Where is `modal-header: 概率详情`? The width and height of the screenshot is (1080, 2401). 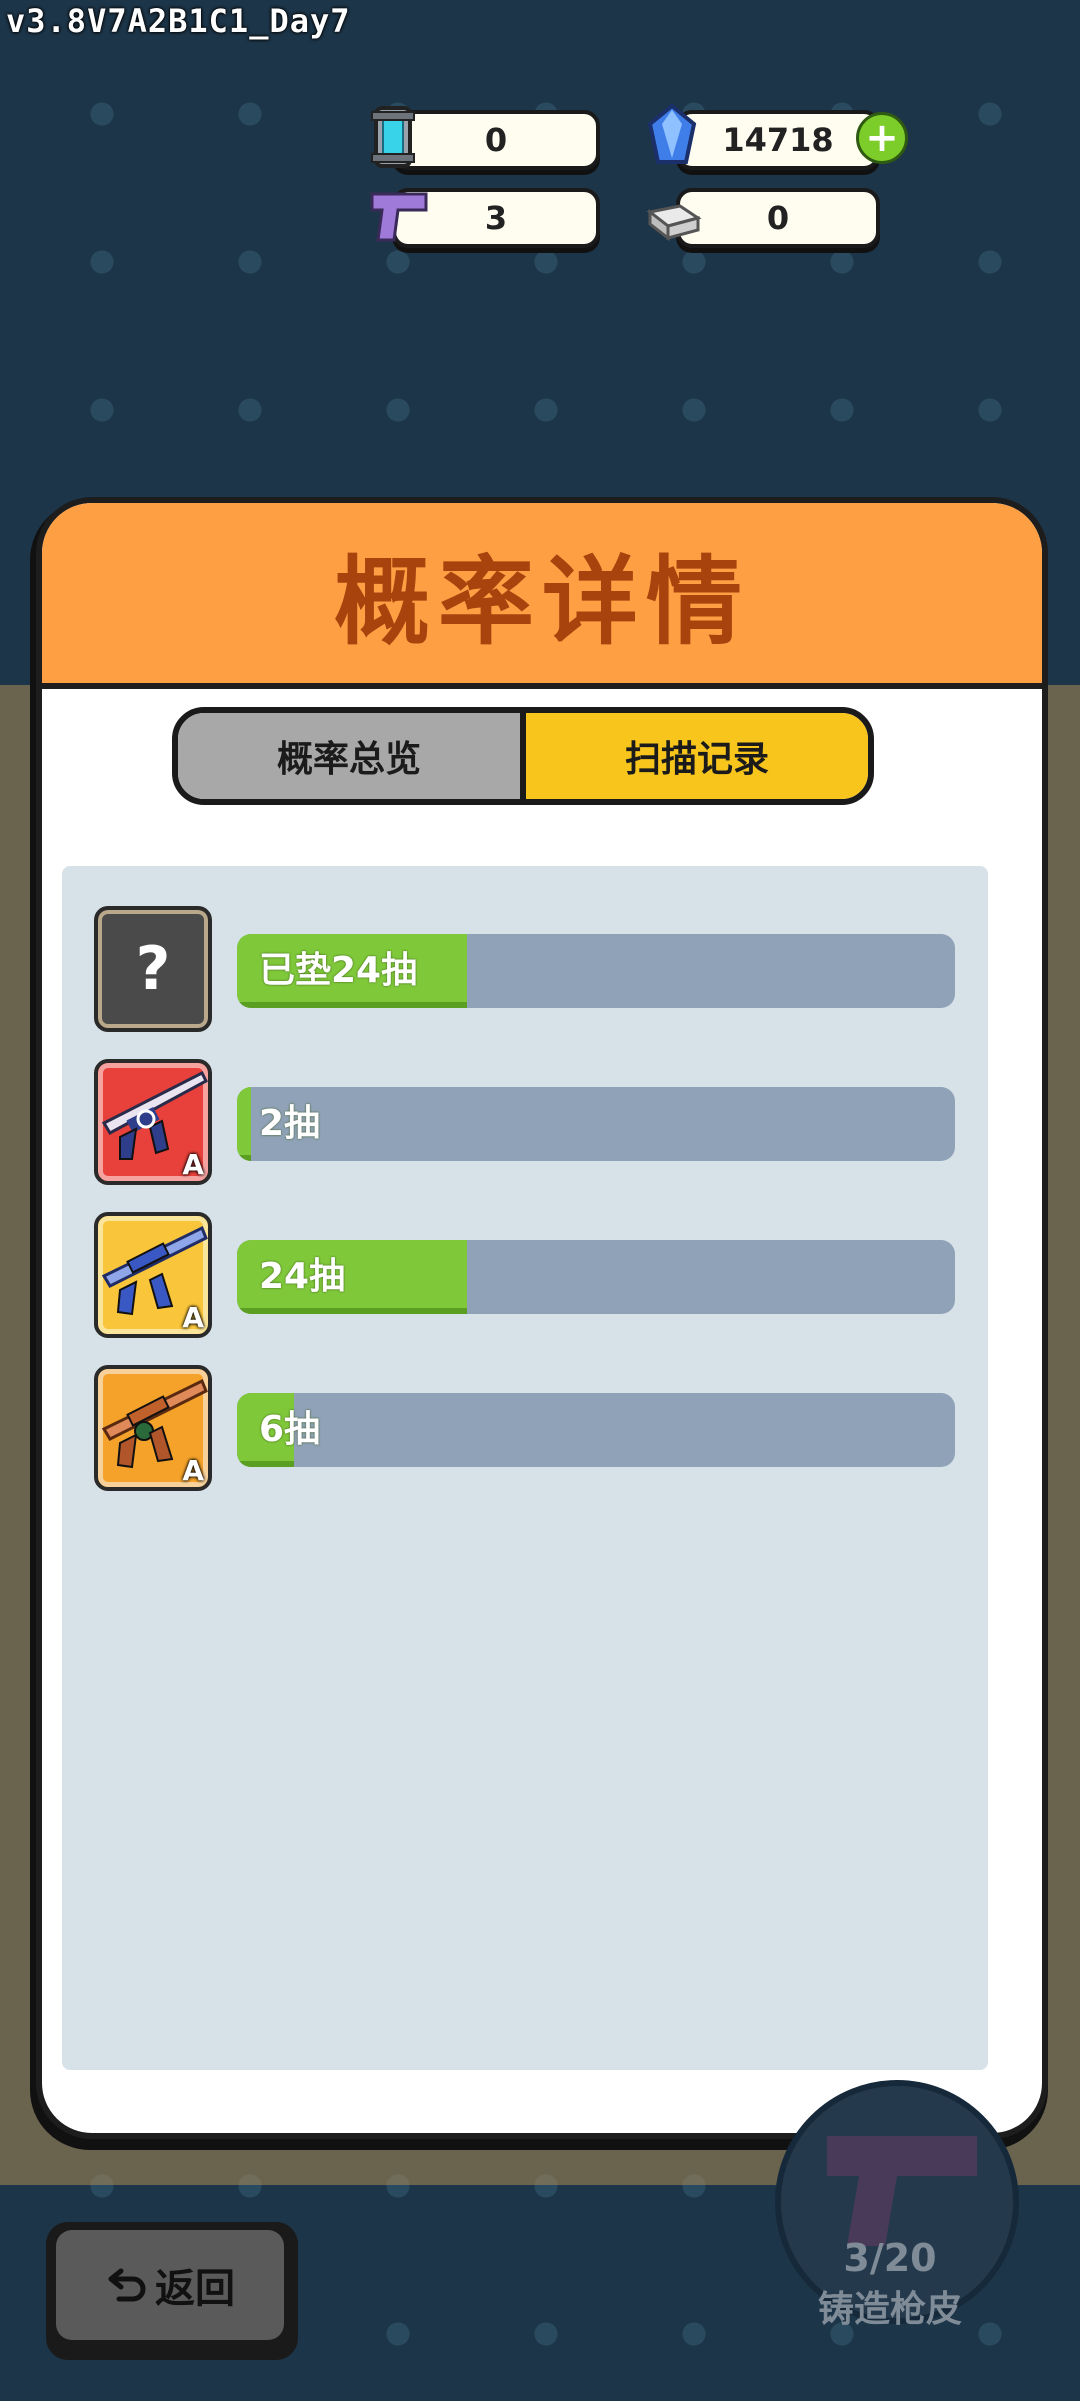
modal-header: 概率详情 is located at coordinates (542, 596).